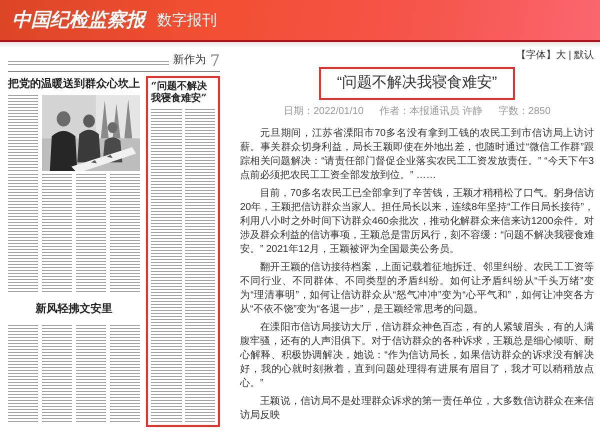  Describe the element at coordinates (179, 92) in the screenshot. I see `headline: “问题不解决我寝食难安”` at that location.